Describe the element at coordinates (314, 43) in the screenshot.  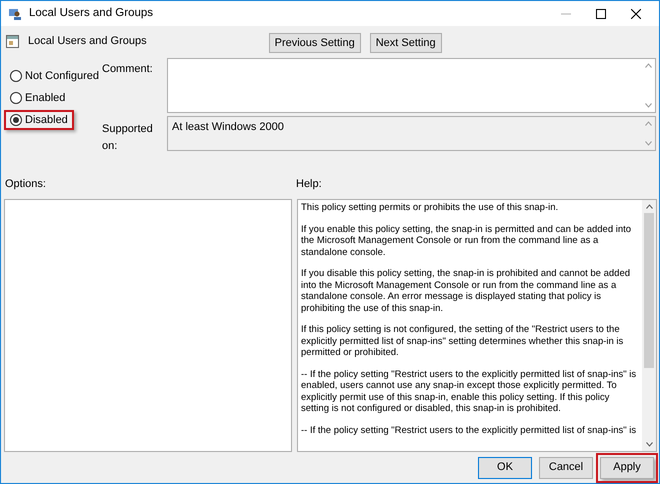
I see `setting-nav-button: Previous Setting` at that location.